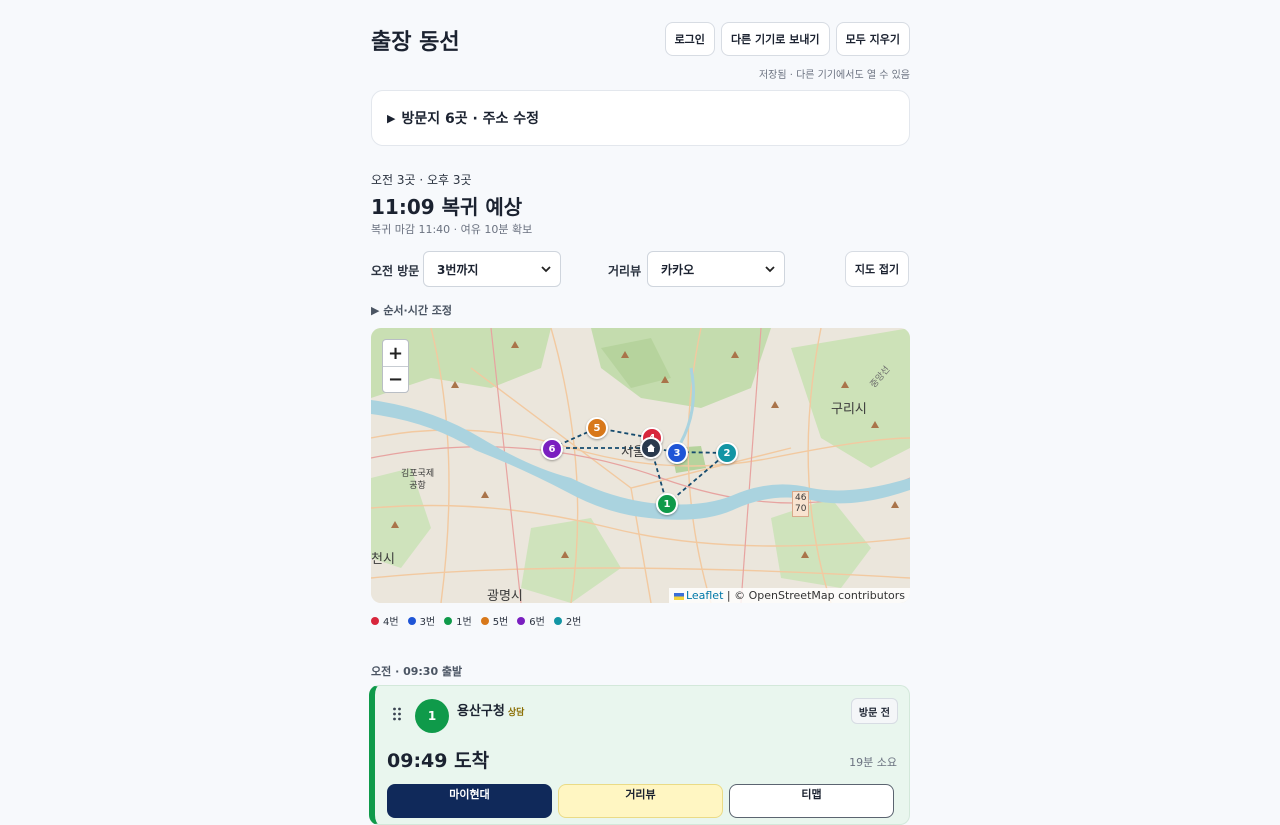 This screenshot has height=825, width=1280. What do you see at coordinates (573, 622) in the screenshot?
I see `legend-label: 2번` at bounding box center [573, 622].